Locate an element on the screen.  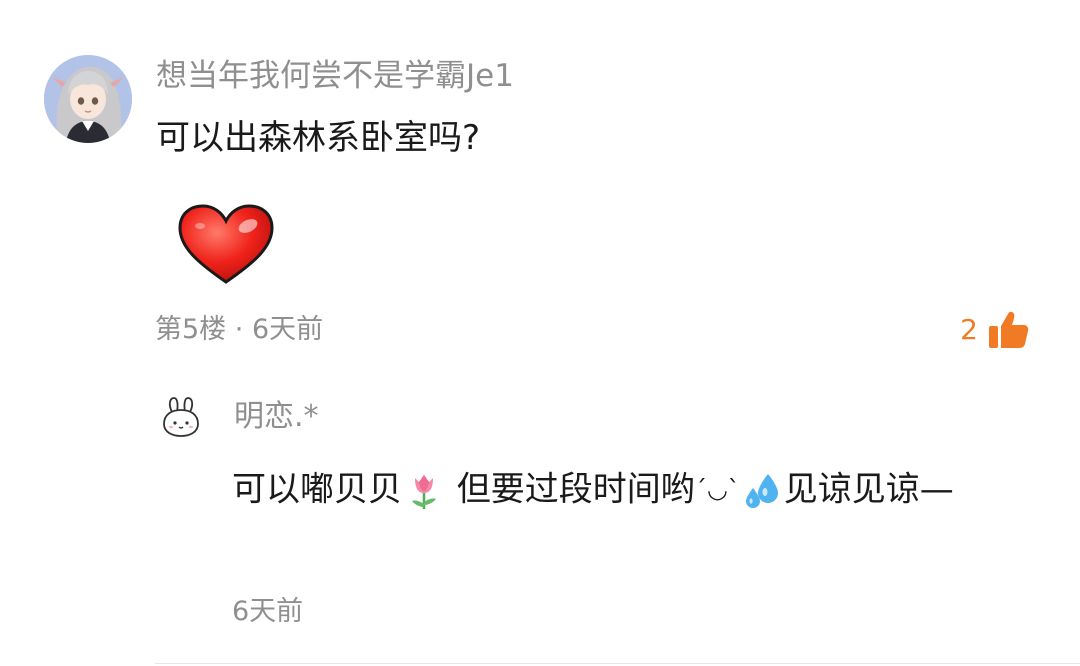
user-avatar is located at coordinates (88, 99).